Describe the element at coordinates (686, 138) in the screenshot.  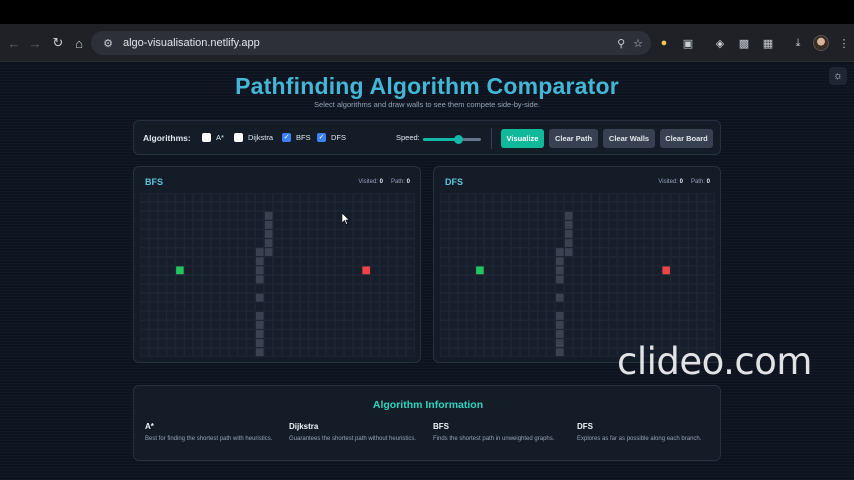
I see `clear-board-button: Clear Board` at that location.